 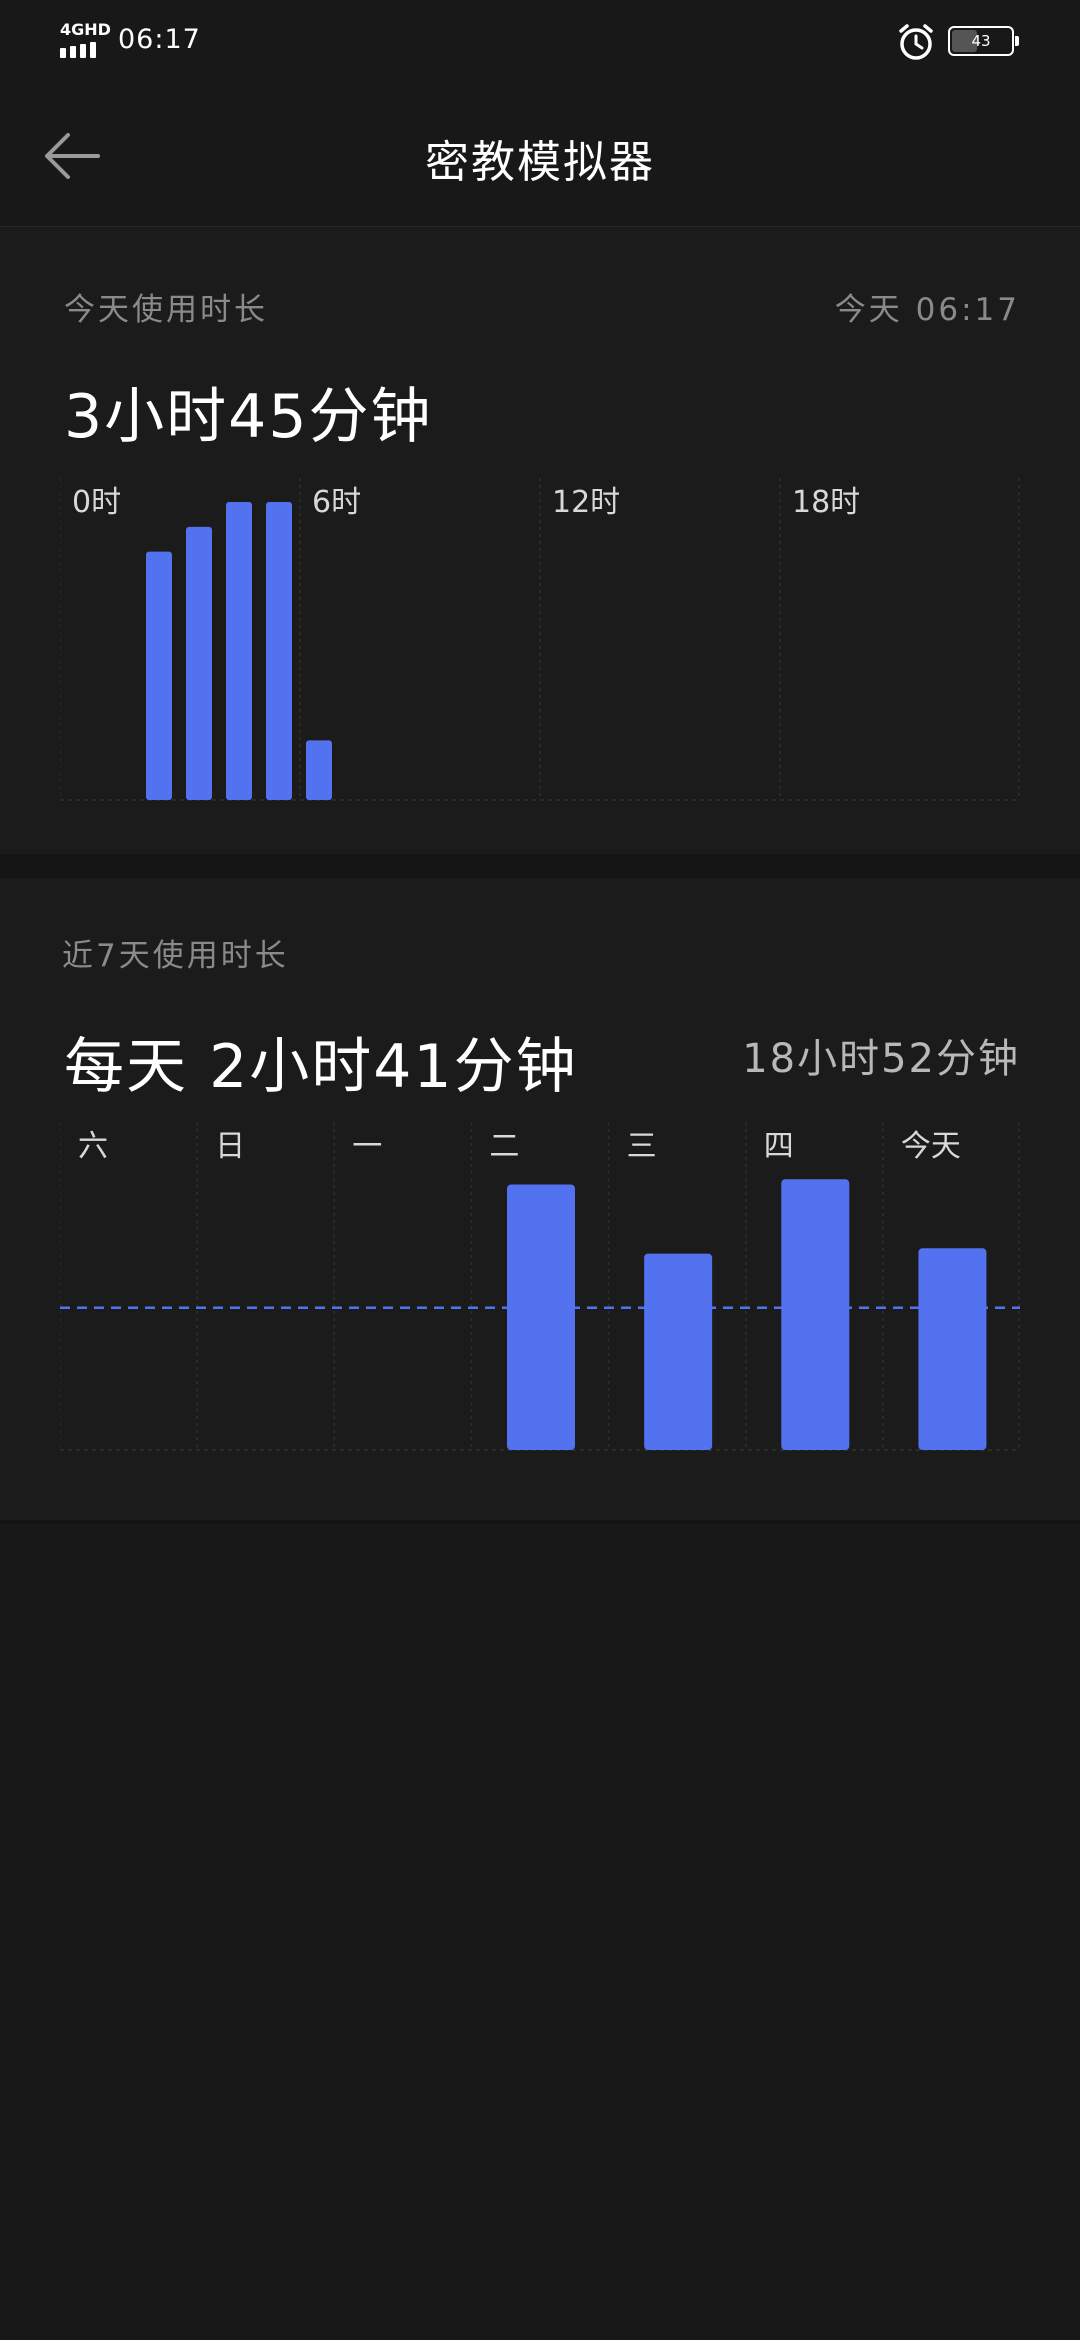 I want to click on hourly-usage-chart: 0时 6时 12时 18时, so click(x=540, y=642).